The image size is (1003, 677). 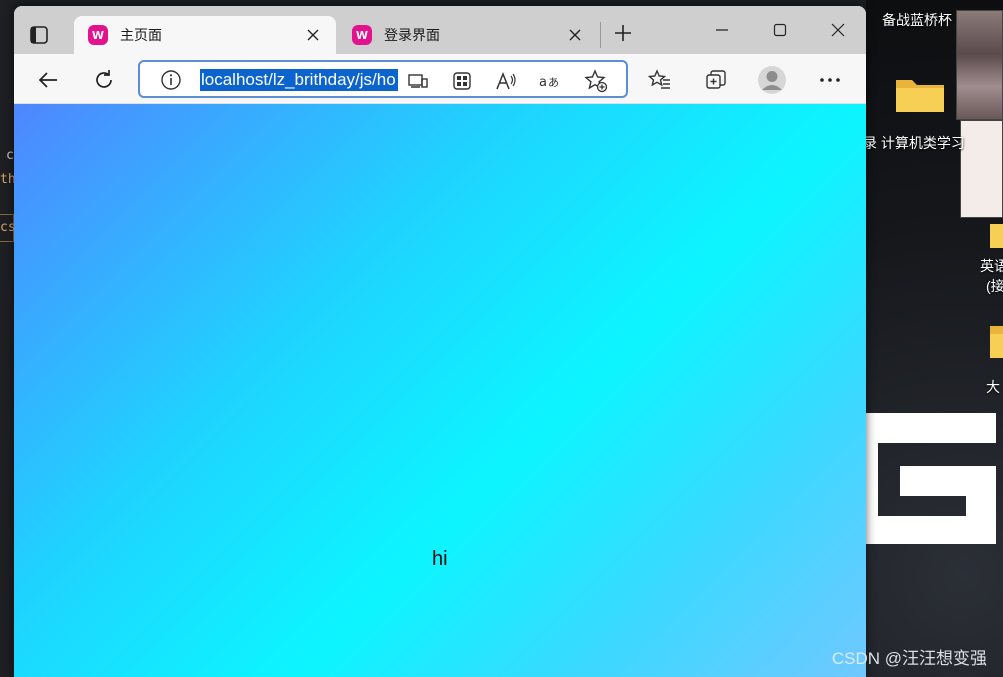 I want to click on back-button, so click(x=48, y=80).